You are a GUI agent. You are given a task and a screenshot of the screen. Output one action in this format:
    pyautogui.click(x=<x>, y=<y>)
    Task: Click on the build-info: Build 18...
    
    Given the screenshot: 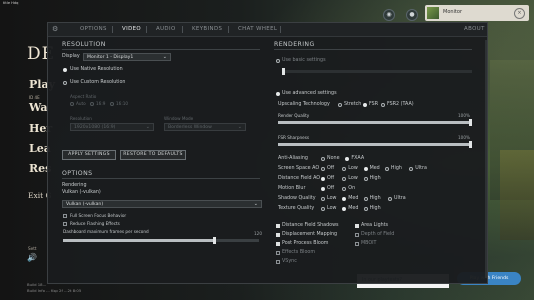 What is the action you would take?
    pyautogui.click(x=37, y=284)
    